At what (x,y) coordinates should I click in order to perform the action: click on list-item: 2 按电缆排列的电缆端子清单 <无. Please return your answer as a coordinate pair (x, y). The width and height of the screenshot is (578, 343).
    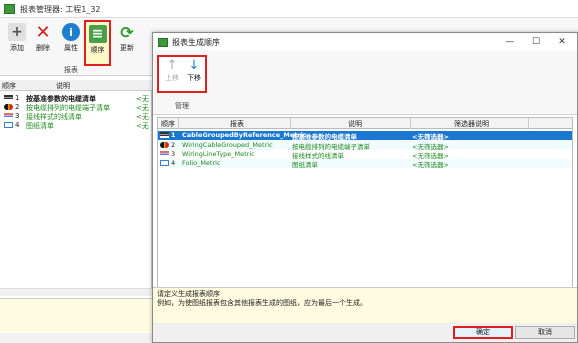
    Looking at the image, I should click on (76, 107).